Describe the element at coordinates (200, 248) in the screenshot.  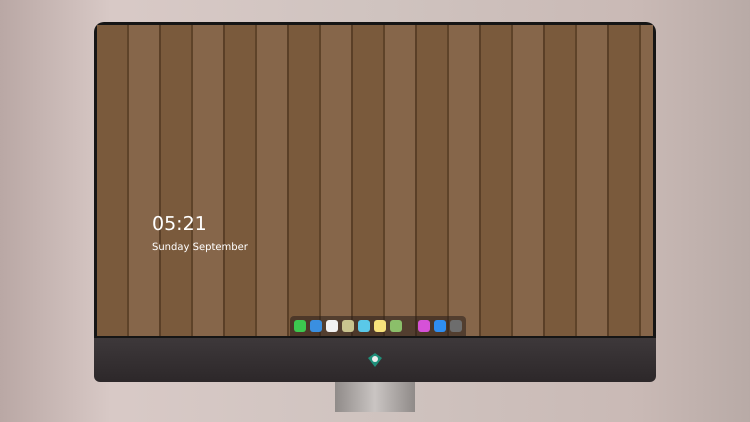
I see `clock-date: Sunday September` at that location.